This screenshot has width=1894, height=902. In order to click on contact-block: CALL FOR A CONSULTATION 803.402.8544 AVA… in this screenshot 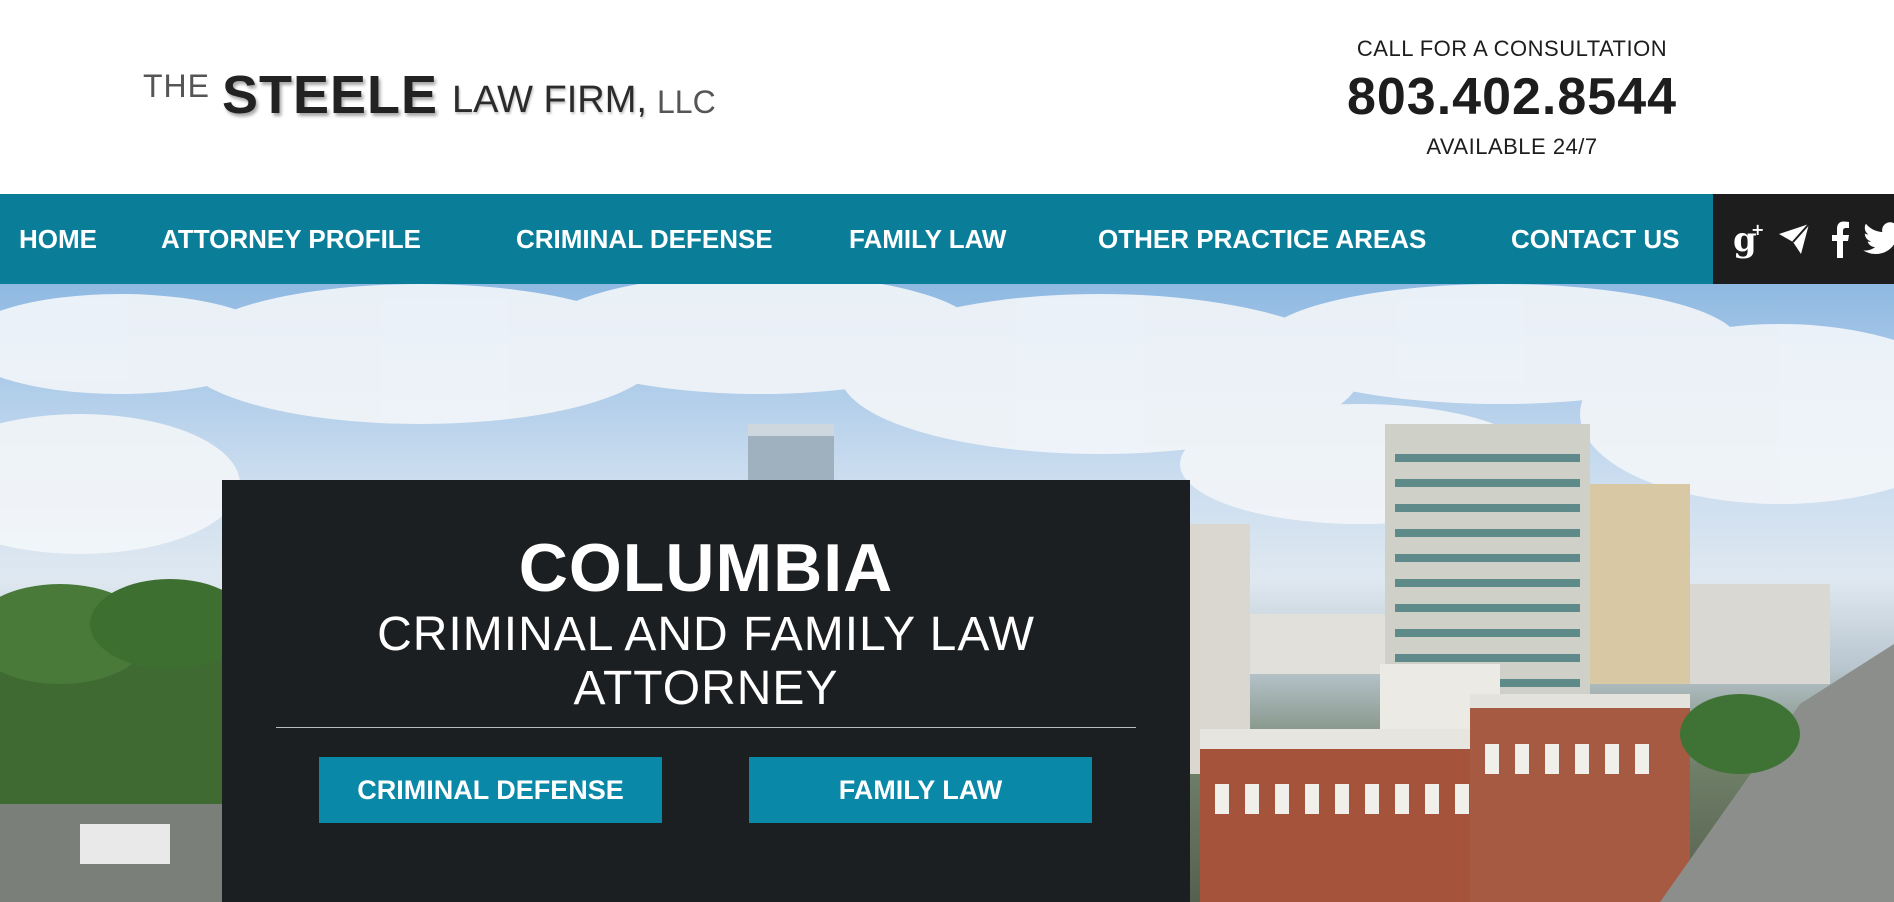, I will do `click(1512, 98)`.